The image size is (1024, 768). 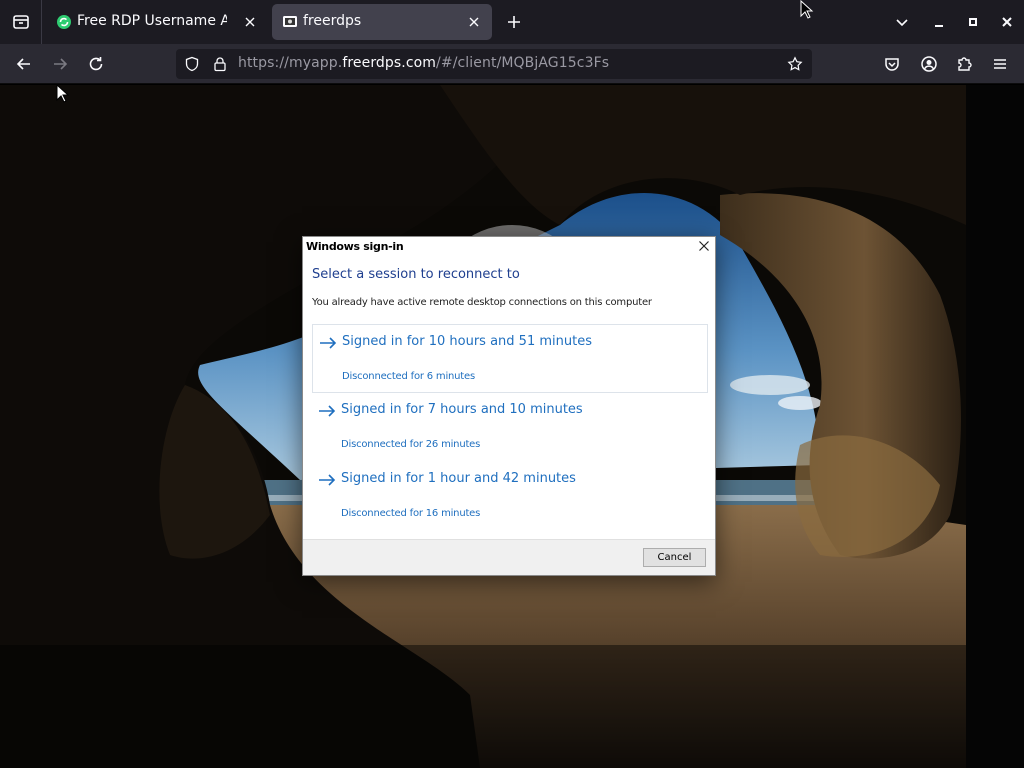 I want to click on tab-title: freerdps, so click(x=332, y=21).